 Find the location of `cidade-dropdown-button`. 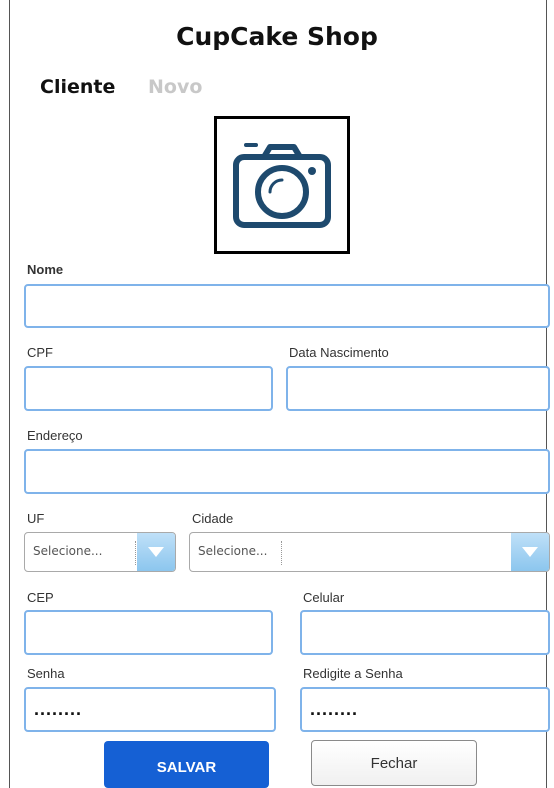

cidade-dropdown-button is located at coordinates (530, 552).